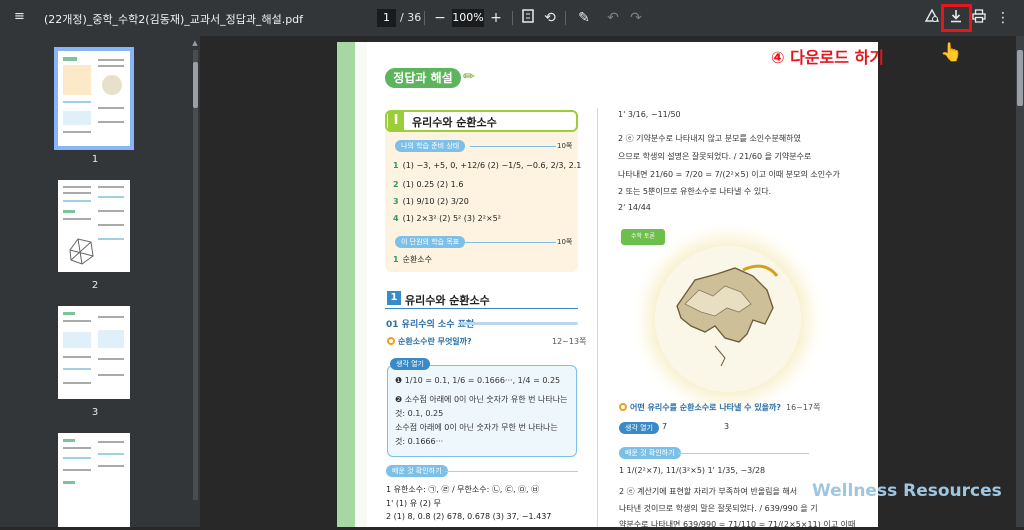 Image resolution: width=1024 pixels, height=530 pixels. What do you see at coordinates (511, 471) in the screenshot?
I see `check-rule` at bounding box center [511, 471].